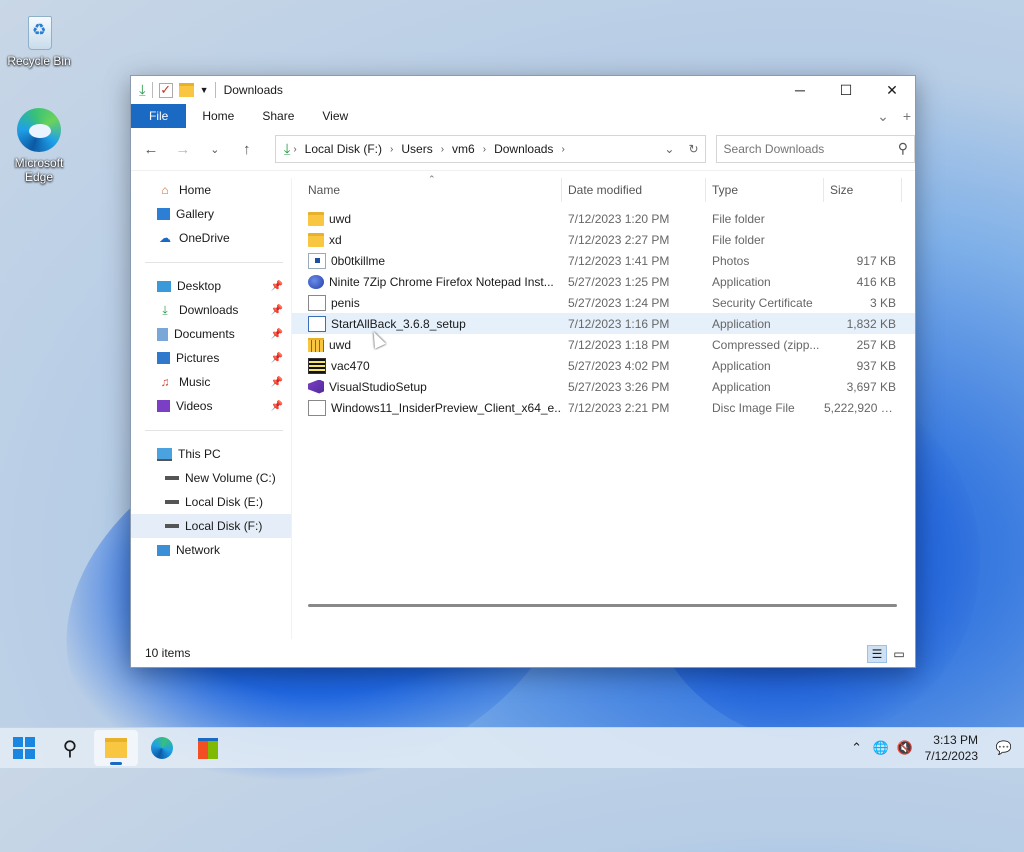  Describe the element at coordinates (669, 149) in the screenshot. I see `address-history-chevron-icon: ⌄` at that location.